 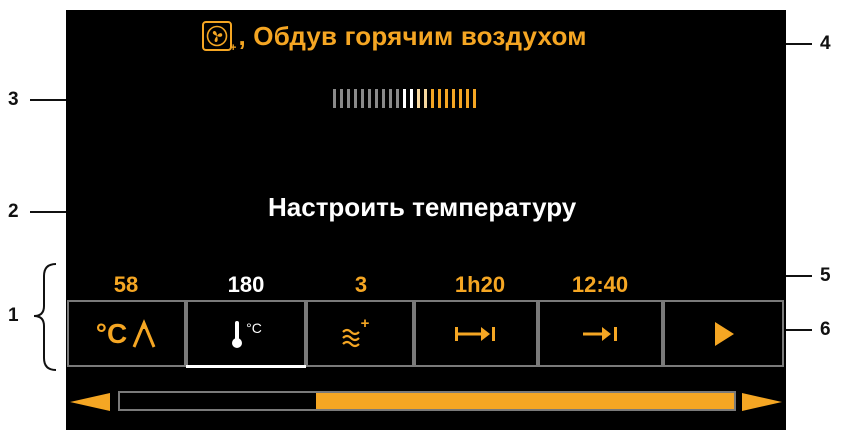 I want to click on duration-value: 1h20, so click(x=480, y=284).